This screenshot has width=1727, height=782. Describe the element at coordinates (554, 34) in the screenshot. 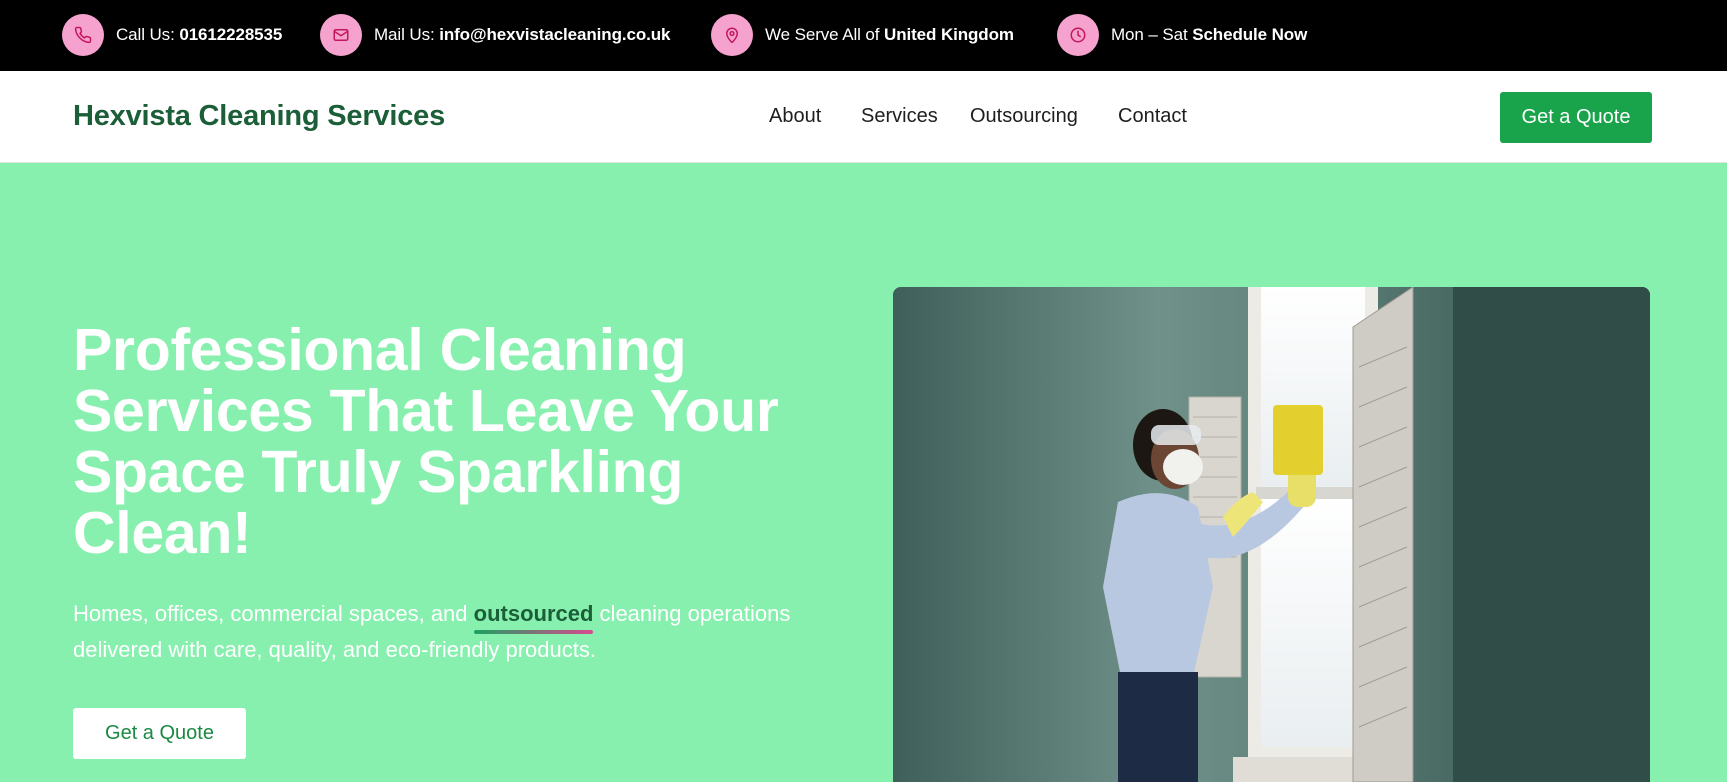

I see `mail-address: info@hexvistacleaning.co.uk` at that location.